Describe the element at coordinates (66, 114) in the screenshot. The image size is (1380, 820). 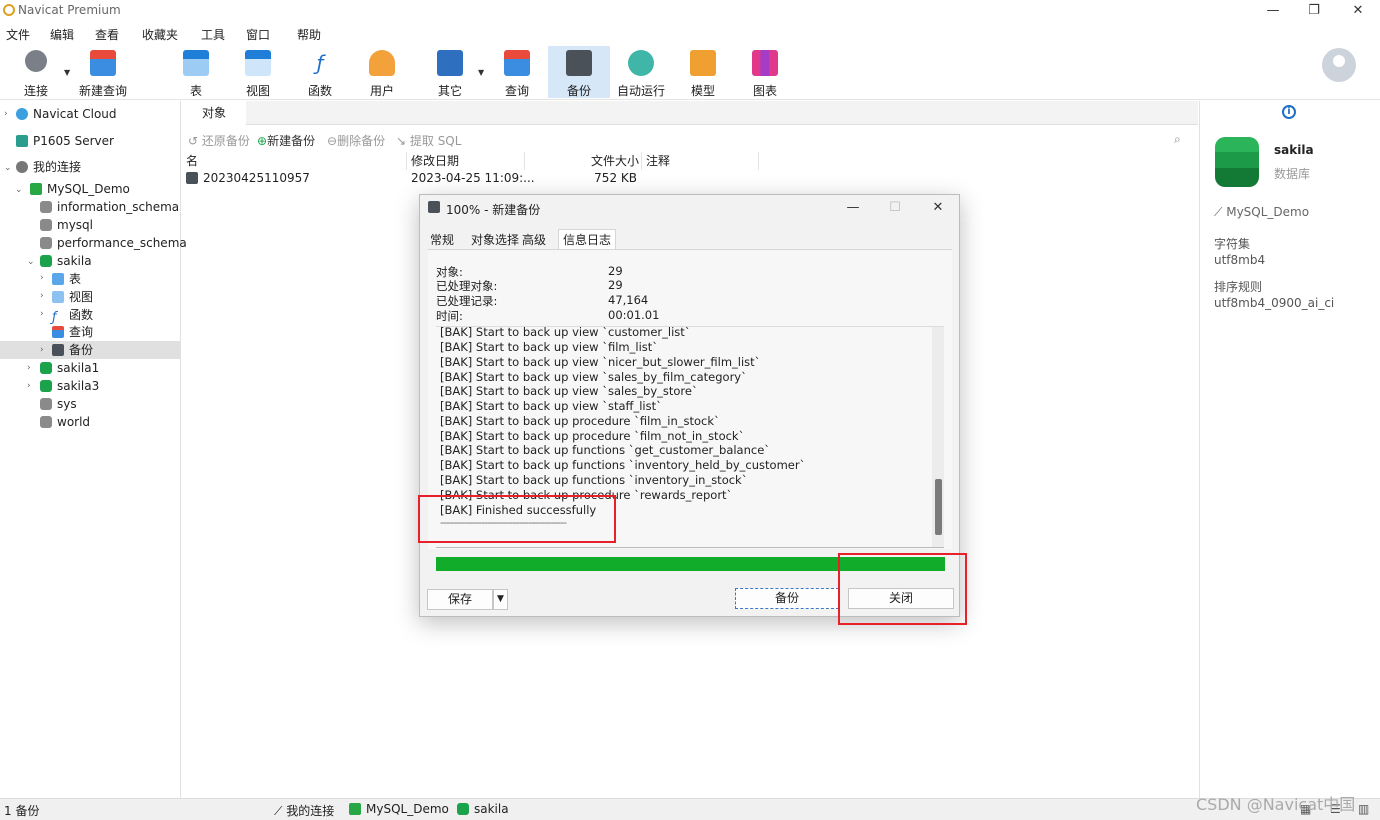
I see `tree-navicat-cloud: Navicat Cloud` at that location.